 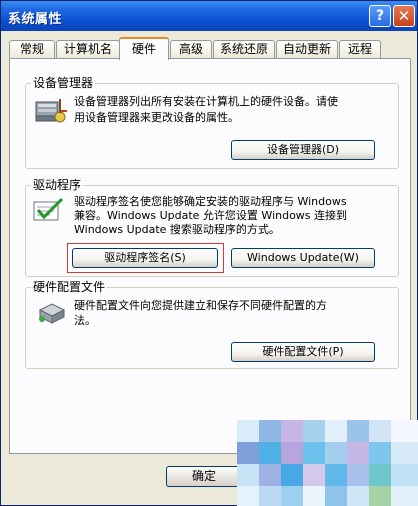 What do you see at coordinates (200, 305) in the screenshot?
I see `hardware-profiles-description-line1: 硬件配置文件向您提供建立和保存不同硬件配置的方` at bounding box center [200, 305].